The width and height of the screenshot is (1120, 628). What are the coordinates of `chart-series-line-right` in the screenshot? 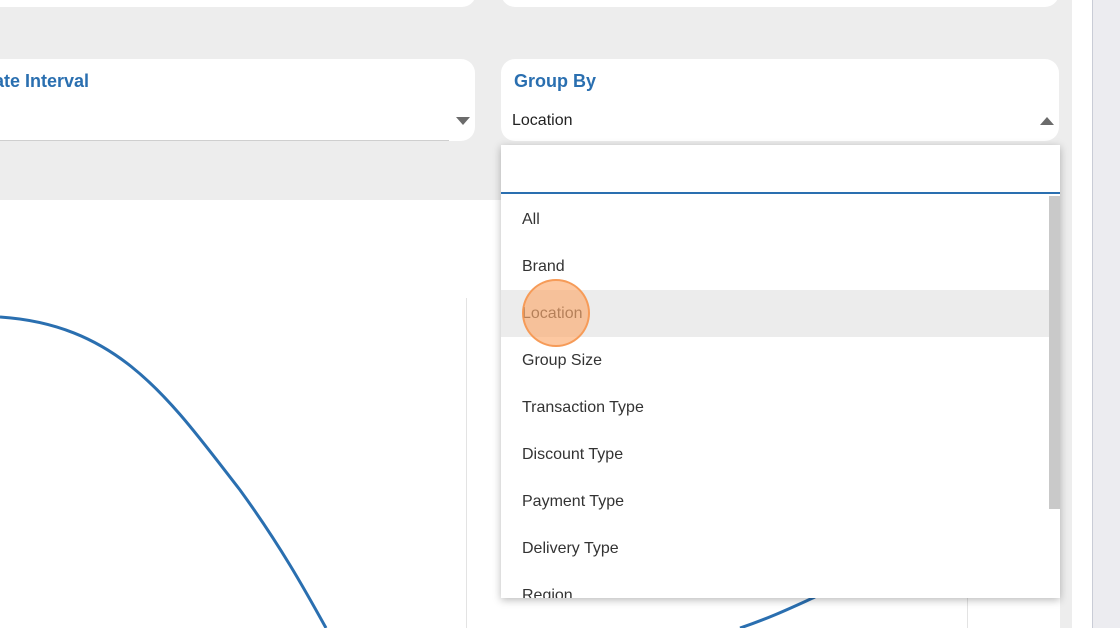 It's located at (777, 611).